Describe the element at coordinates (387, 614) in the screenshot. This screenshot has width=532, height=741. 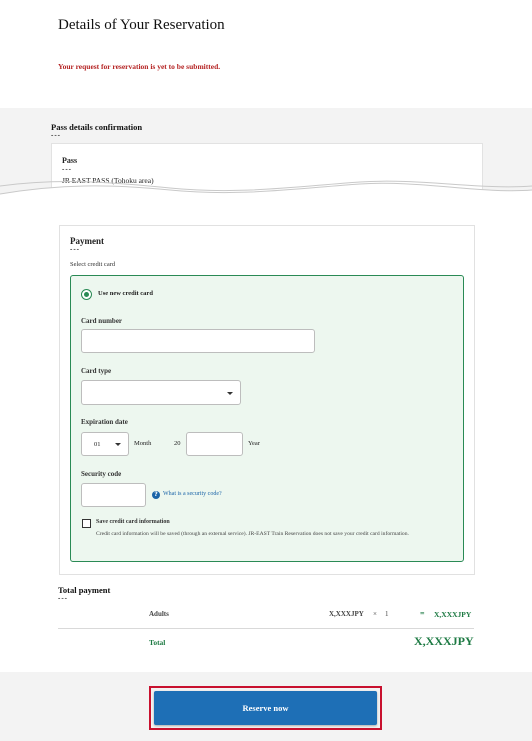
I see `quantity: 1` at that location.